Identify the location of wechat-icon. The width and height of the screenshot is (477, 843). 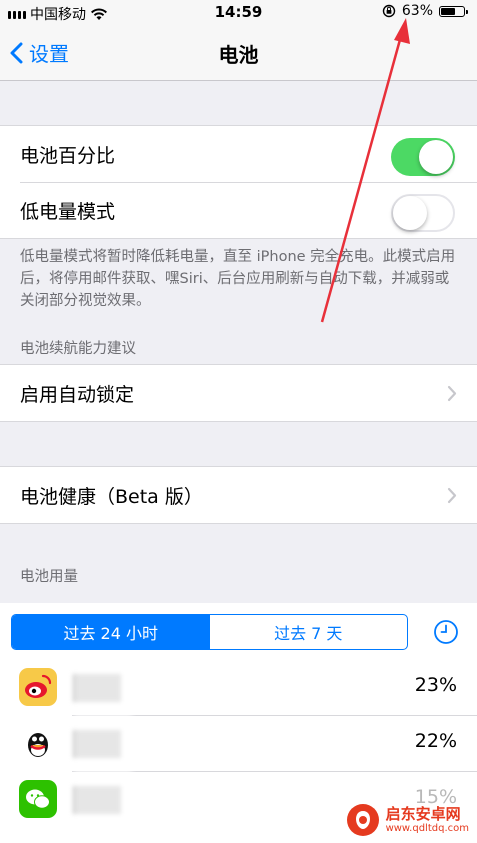
(38, 799).